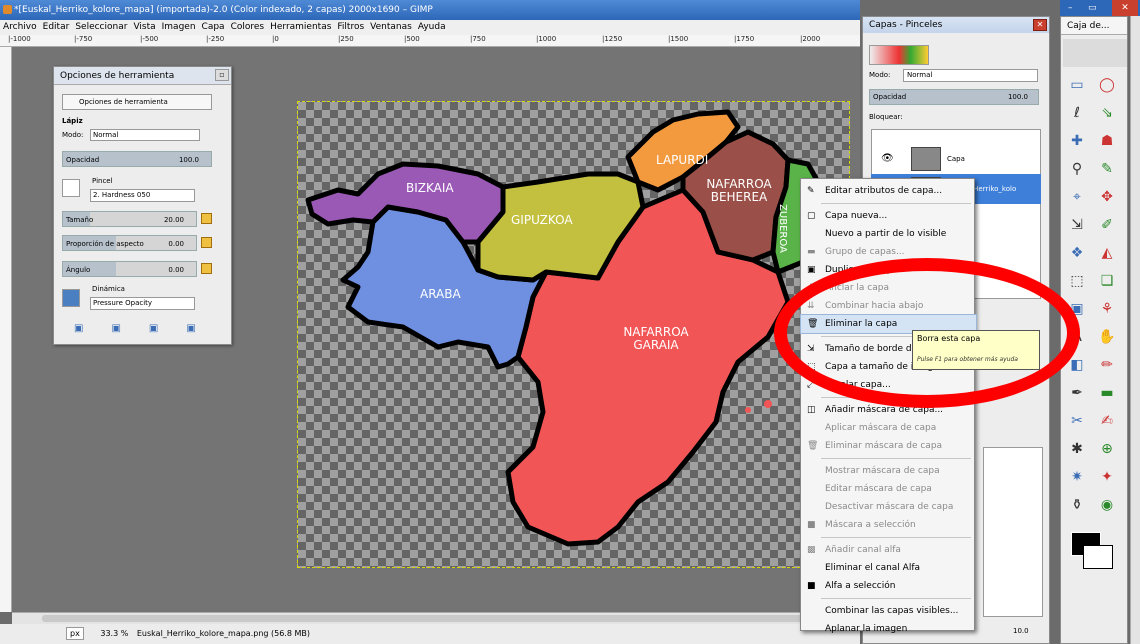 This screenshot has width=1140, height=644. Describe the element at coordinates (1021, 631) in the screenshot. I see `brush-spacing-value: 10.0` at that location.